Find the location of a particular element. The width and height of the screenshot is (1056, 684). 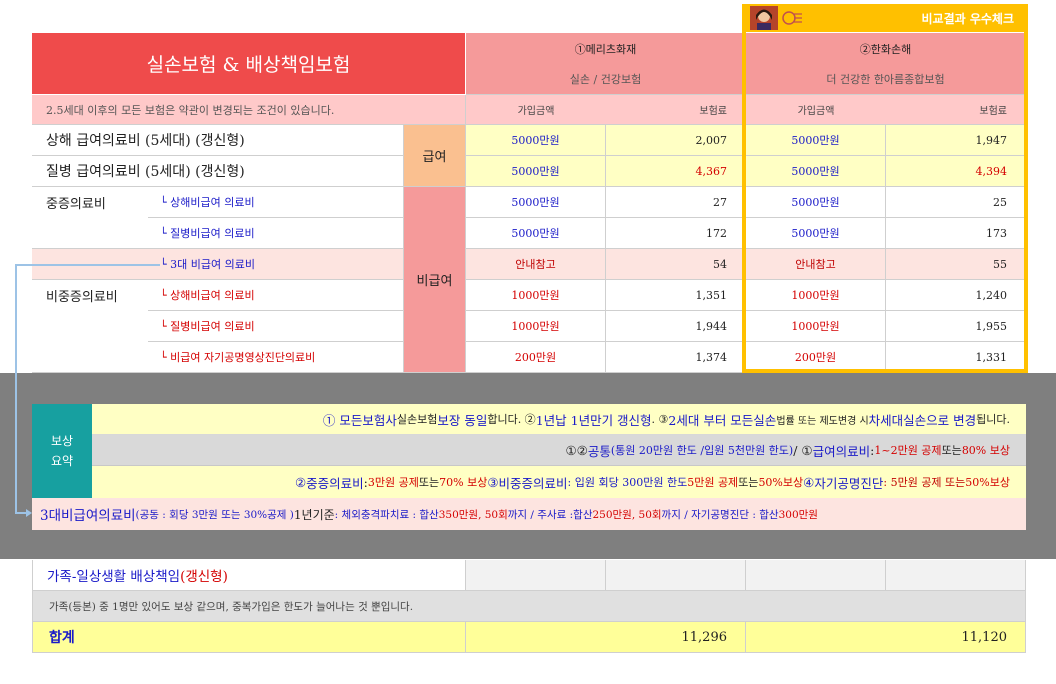

group-benefit: 급여 is located at coordinates (435, 156).